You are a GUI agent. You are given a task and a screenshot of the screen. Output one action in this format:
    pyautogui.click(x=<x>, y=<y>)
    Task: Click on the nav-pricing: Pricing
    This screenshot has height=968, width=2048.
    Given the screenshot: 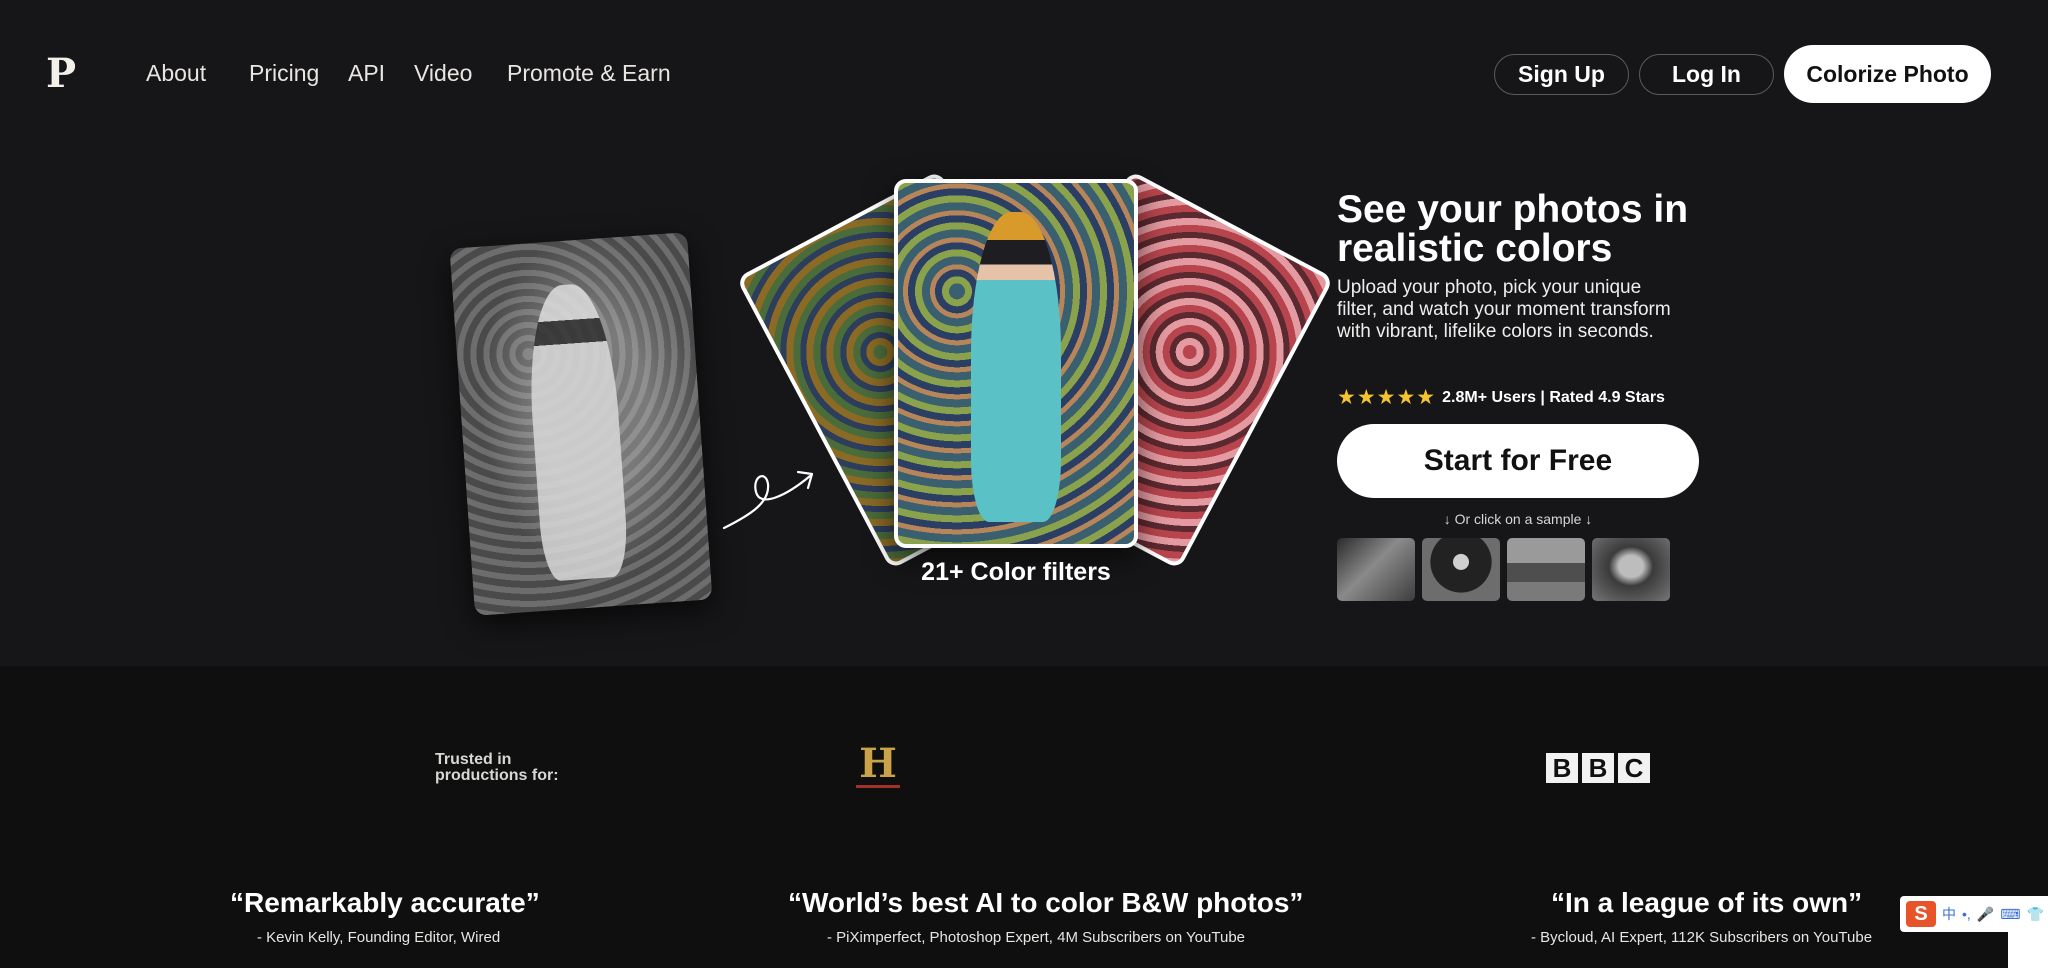 What is the action you would take?
    pyautogui.click(x=284, y=73)
    